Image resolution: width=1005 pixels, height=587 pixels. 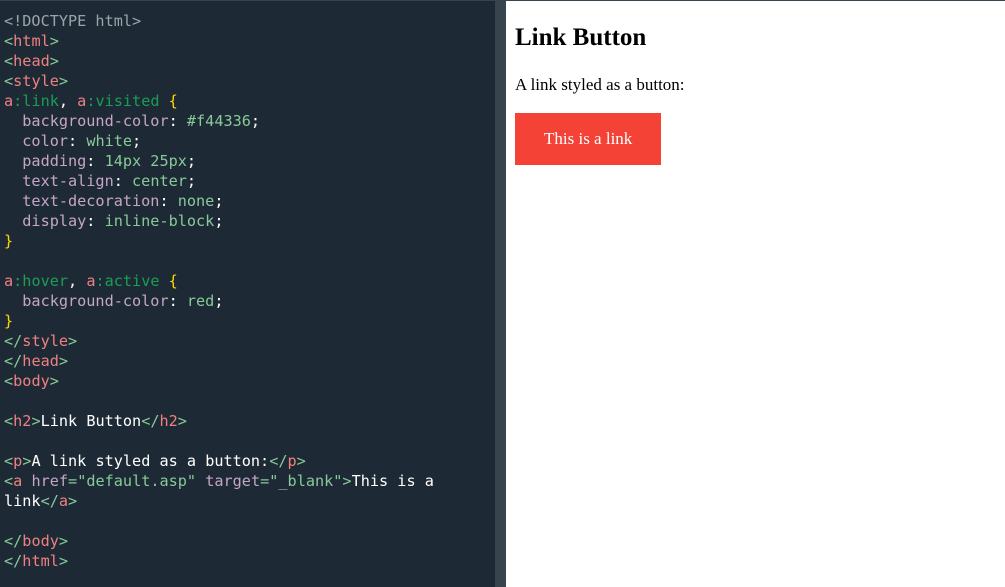 I want to click on code-line: display: inline-block;, so click(x=249, y=221).